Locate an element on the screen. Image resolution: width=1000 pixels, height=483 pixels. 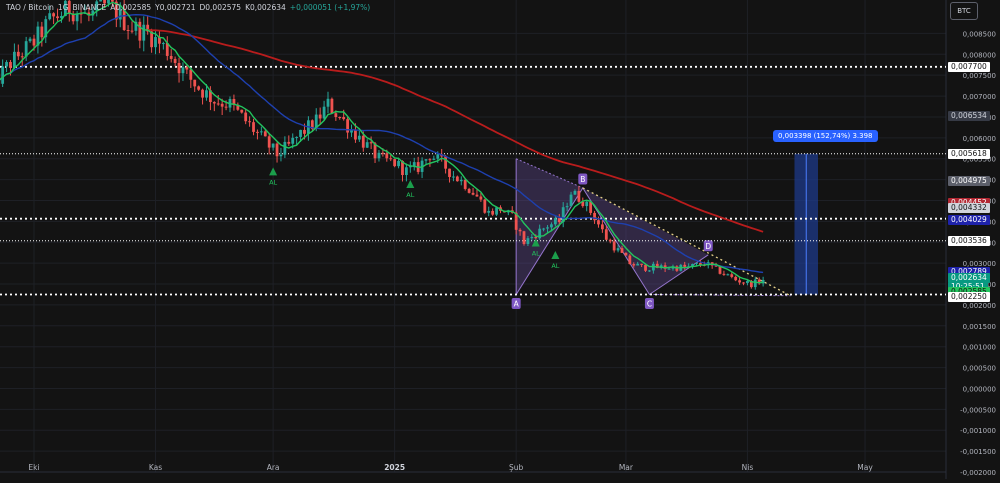
x-tick-label: Kas is located at coordinates (155, 467).